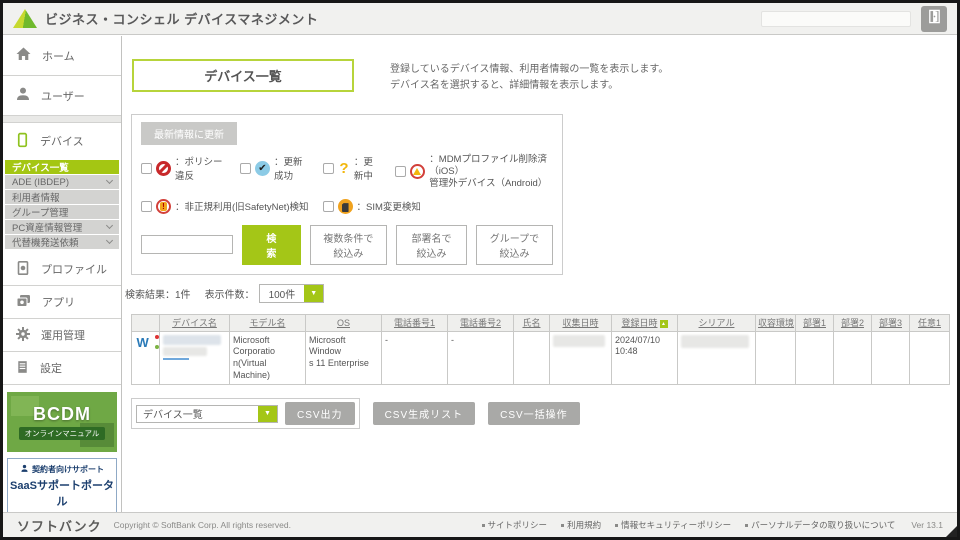  Describe the element at coordinates (890, 322) in the screenshot. I see `column-header-dept3: 部署3` at that location.